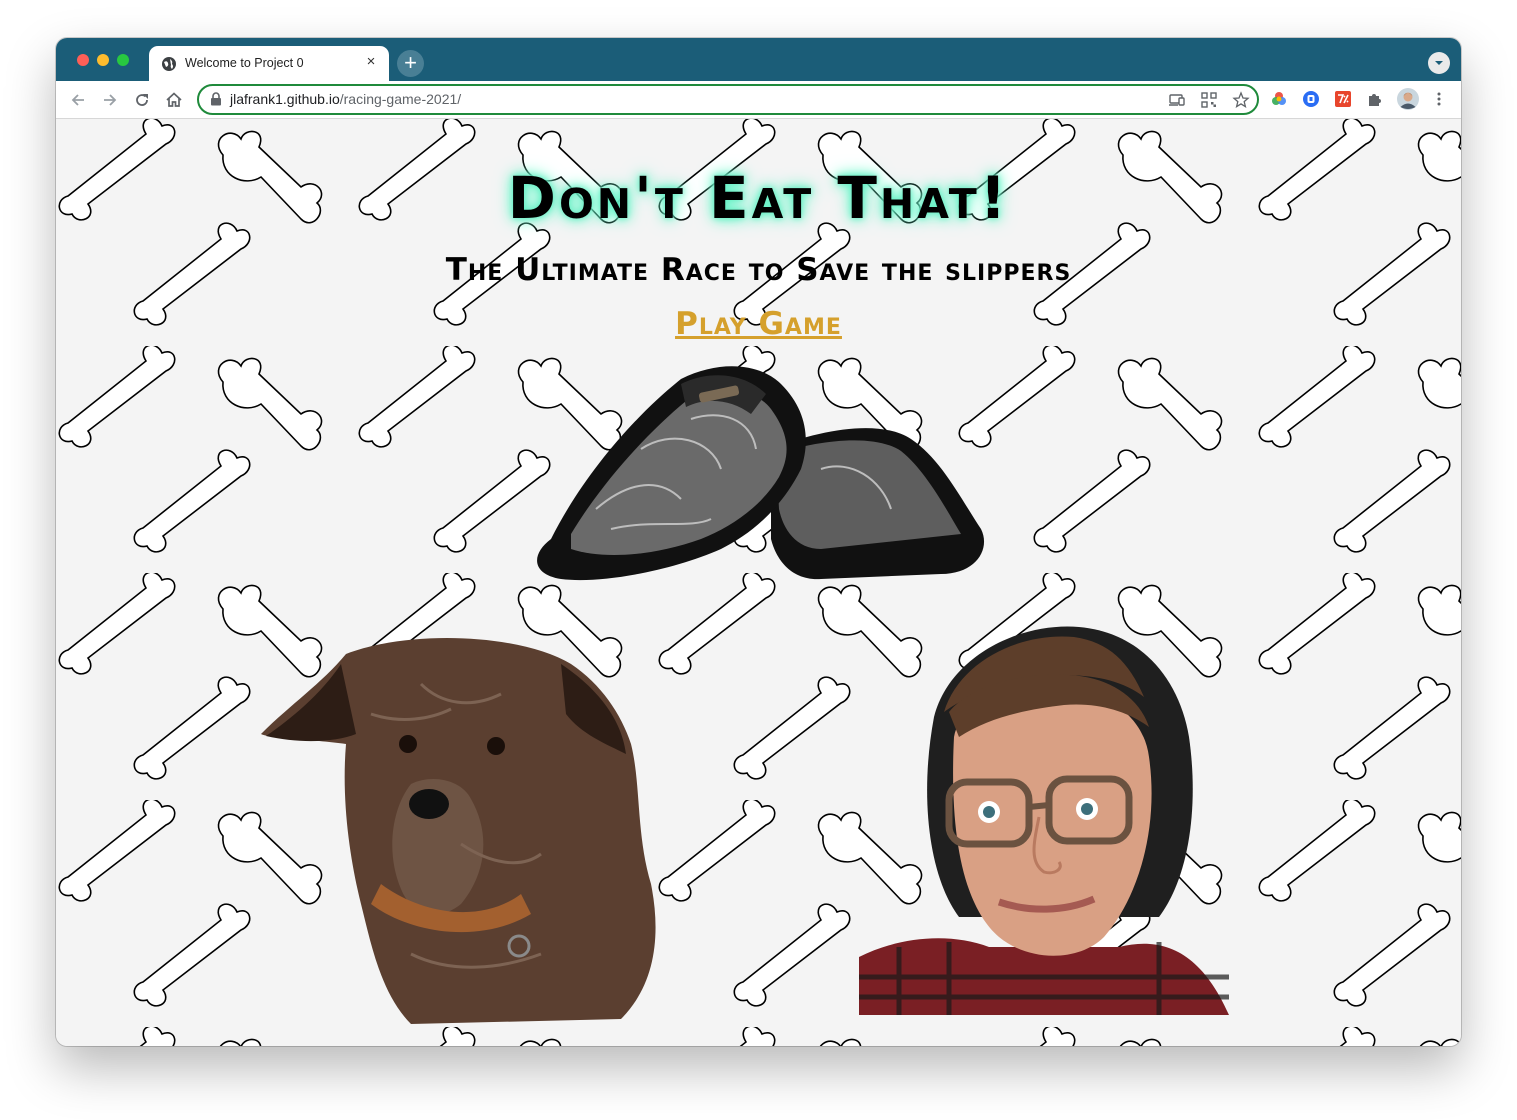 This screenshot has width=1517, height=1120. Describe the element at coordinates (123, 60) in the screenshot. I see `zoom-window-button` at that location.